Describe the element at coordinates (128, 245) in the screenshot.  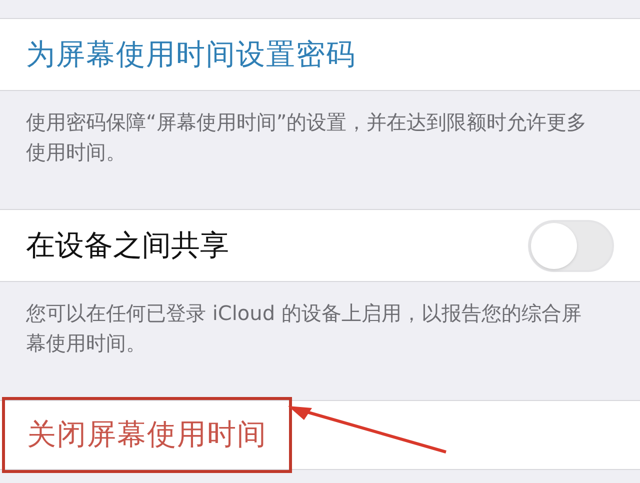
I see `setting-label: 在设备之间共享` at that location.